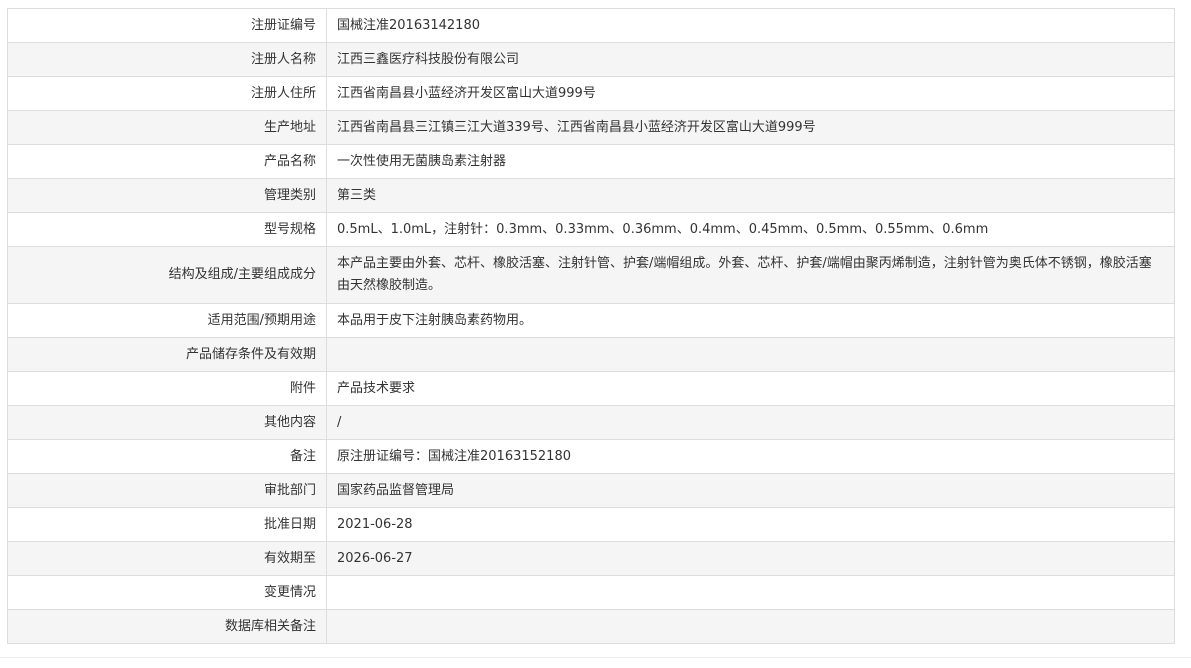 Image resolution: width=1191 pixels, height=668 pixels. I want to click on table-row: 附件 产品技术要求, so click(591, 388).